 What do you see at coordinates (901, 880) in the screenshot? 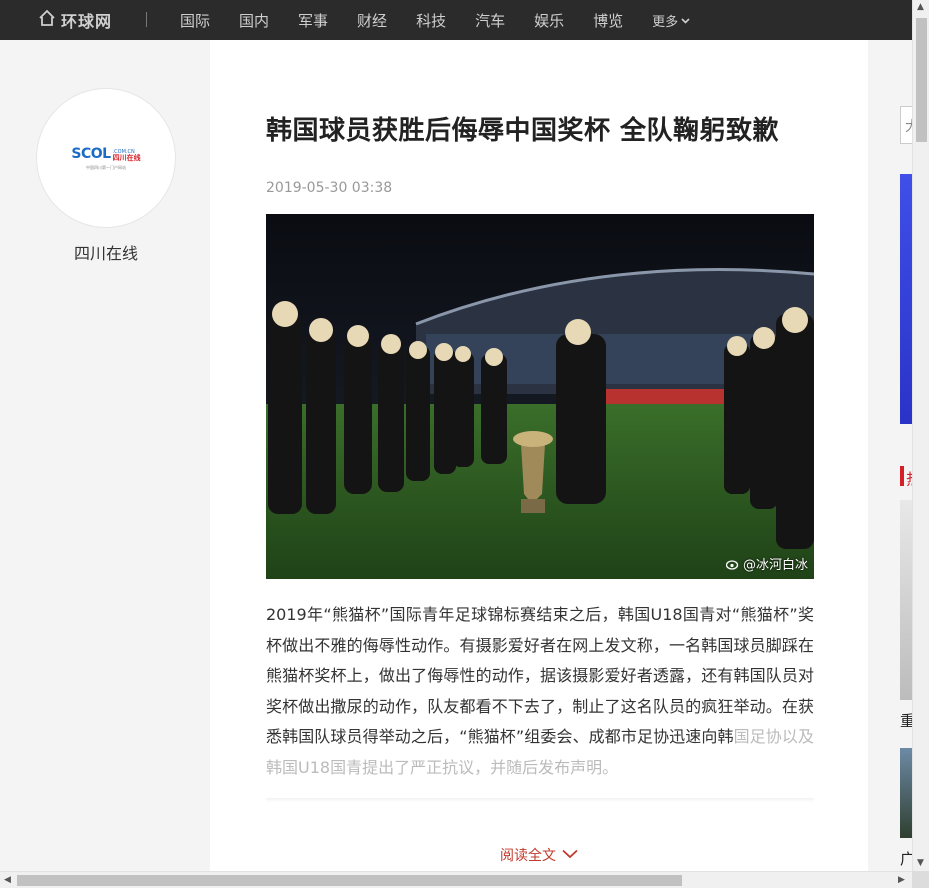
I see `scroll-right-arrow-icon: ▶` at bounding box center [901, 880].